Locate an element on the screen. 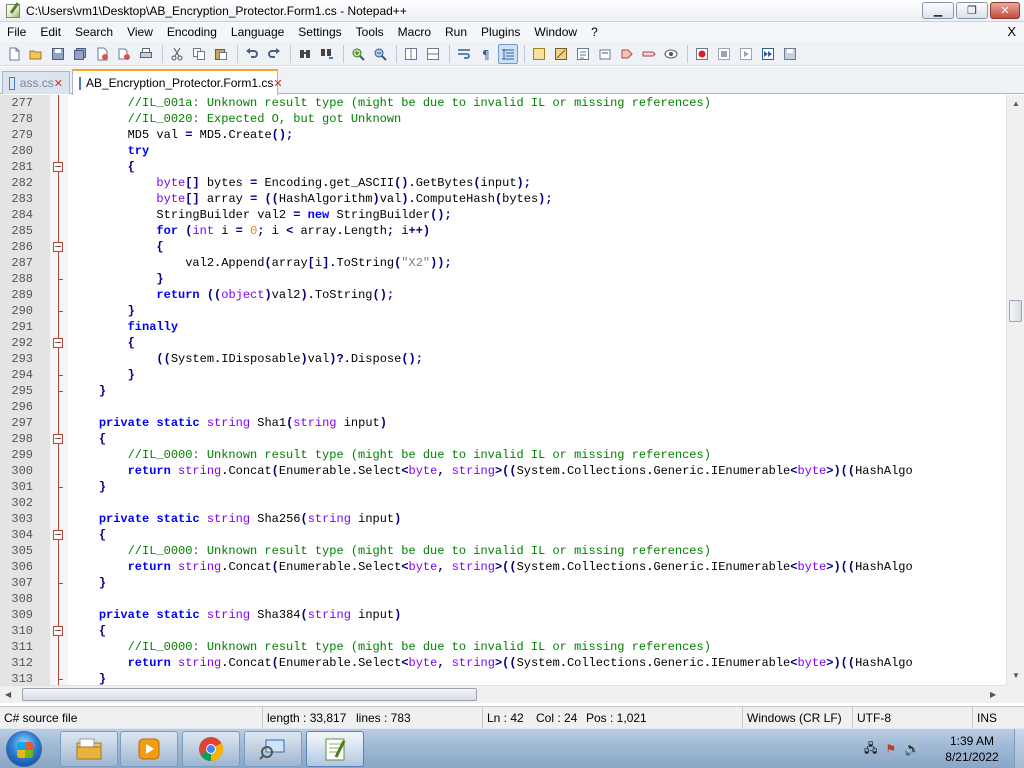 This screenshot has height=768, width=1024. close-all-icon is located at coordinates (124, 54).